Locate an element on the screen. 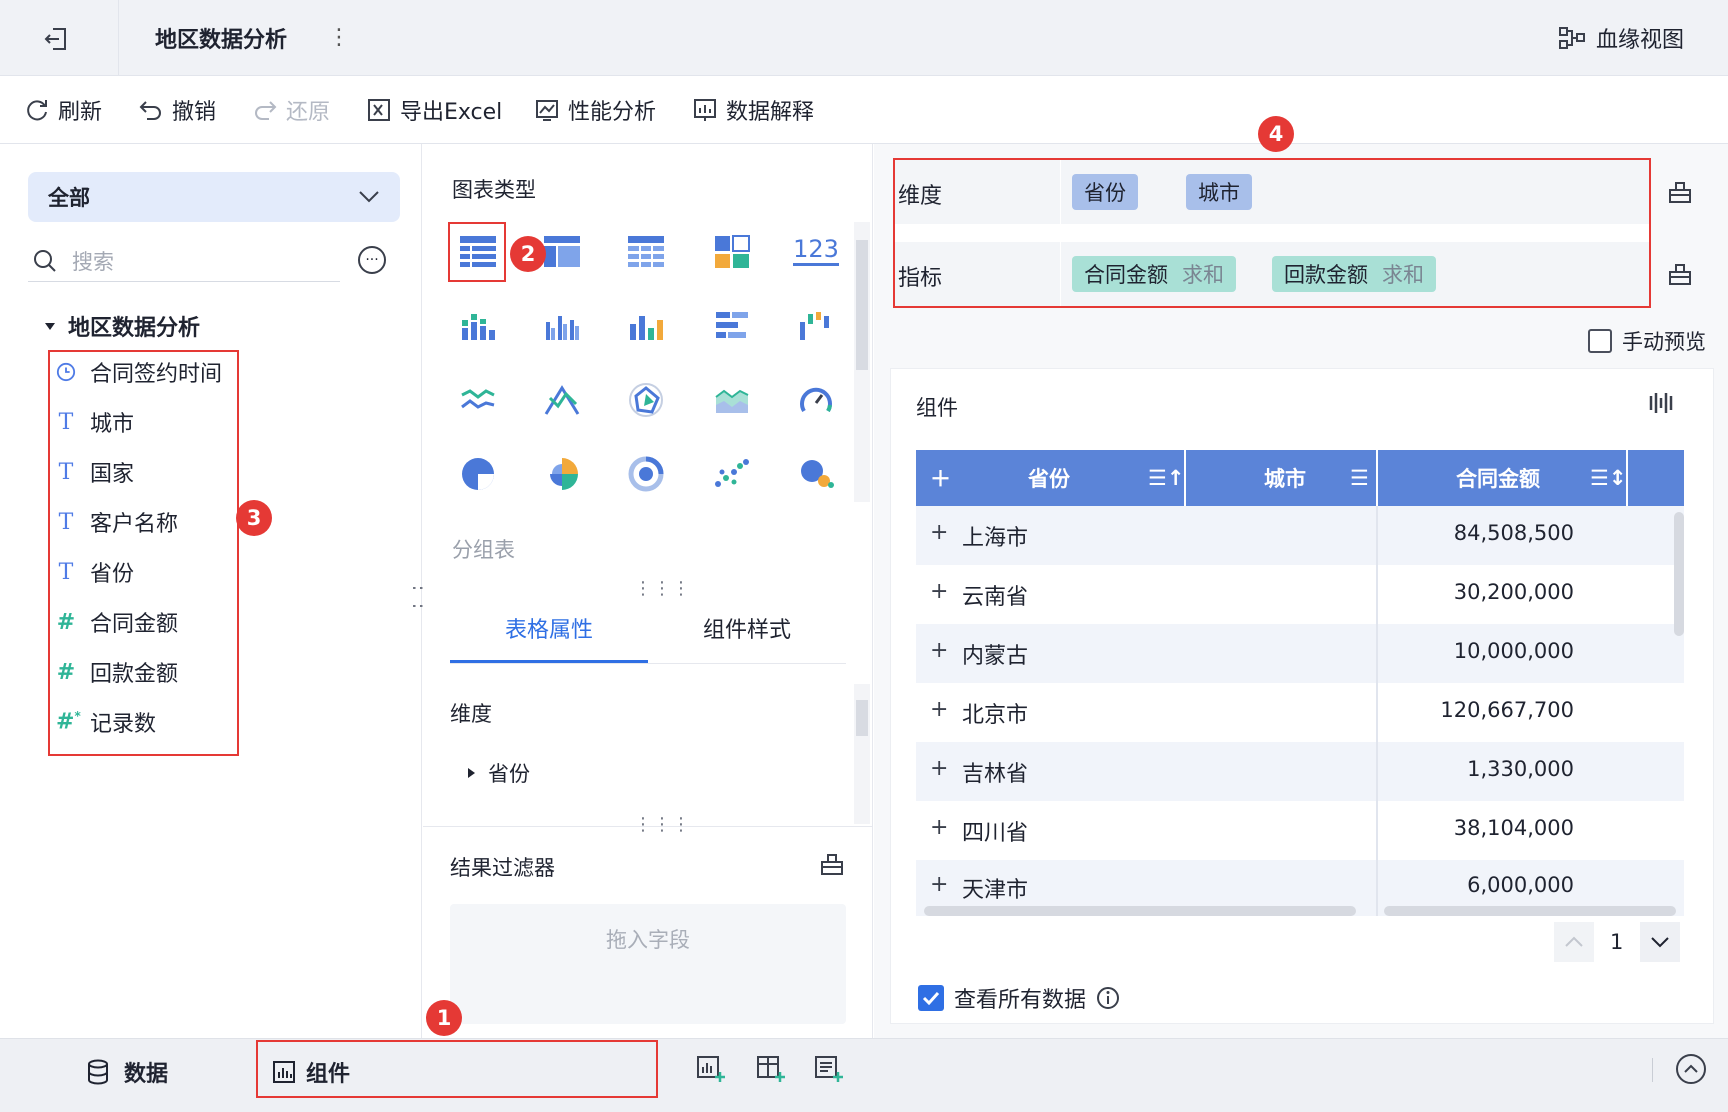  measure-pill: 合同金额 求和 is located at coordinates (1154, 274).